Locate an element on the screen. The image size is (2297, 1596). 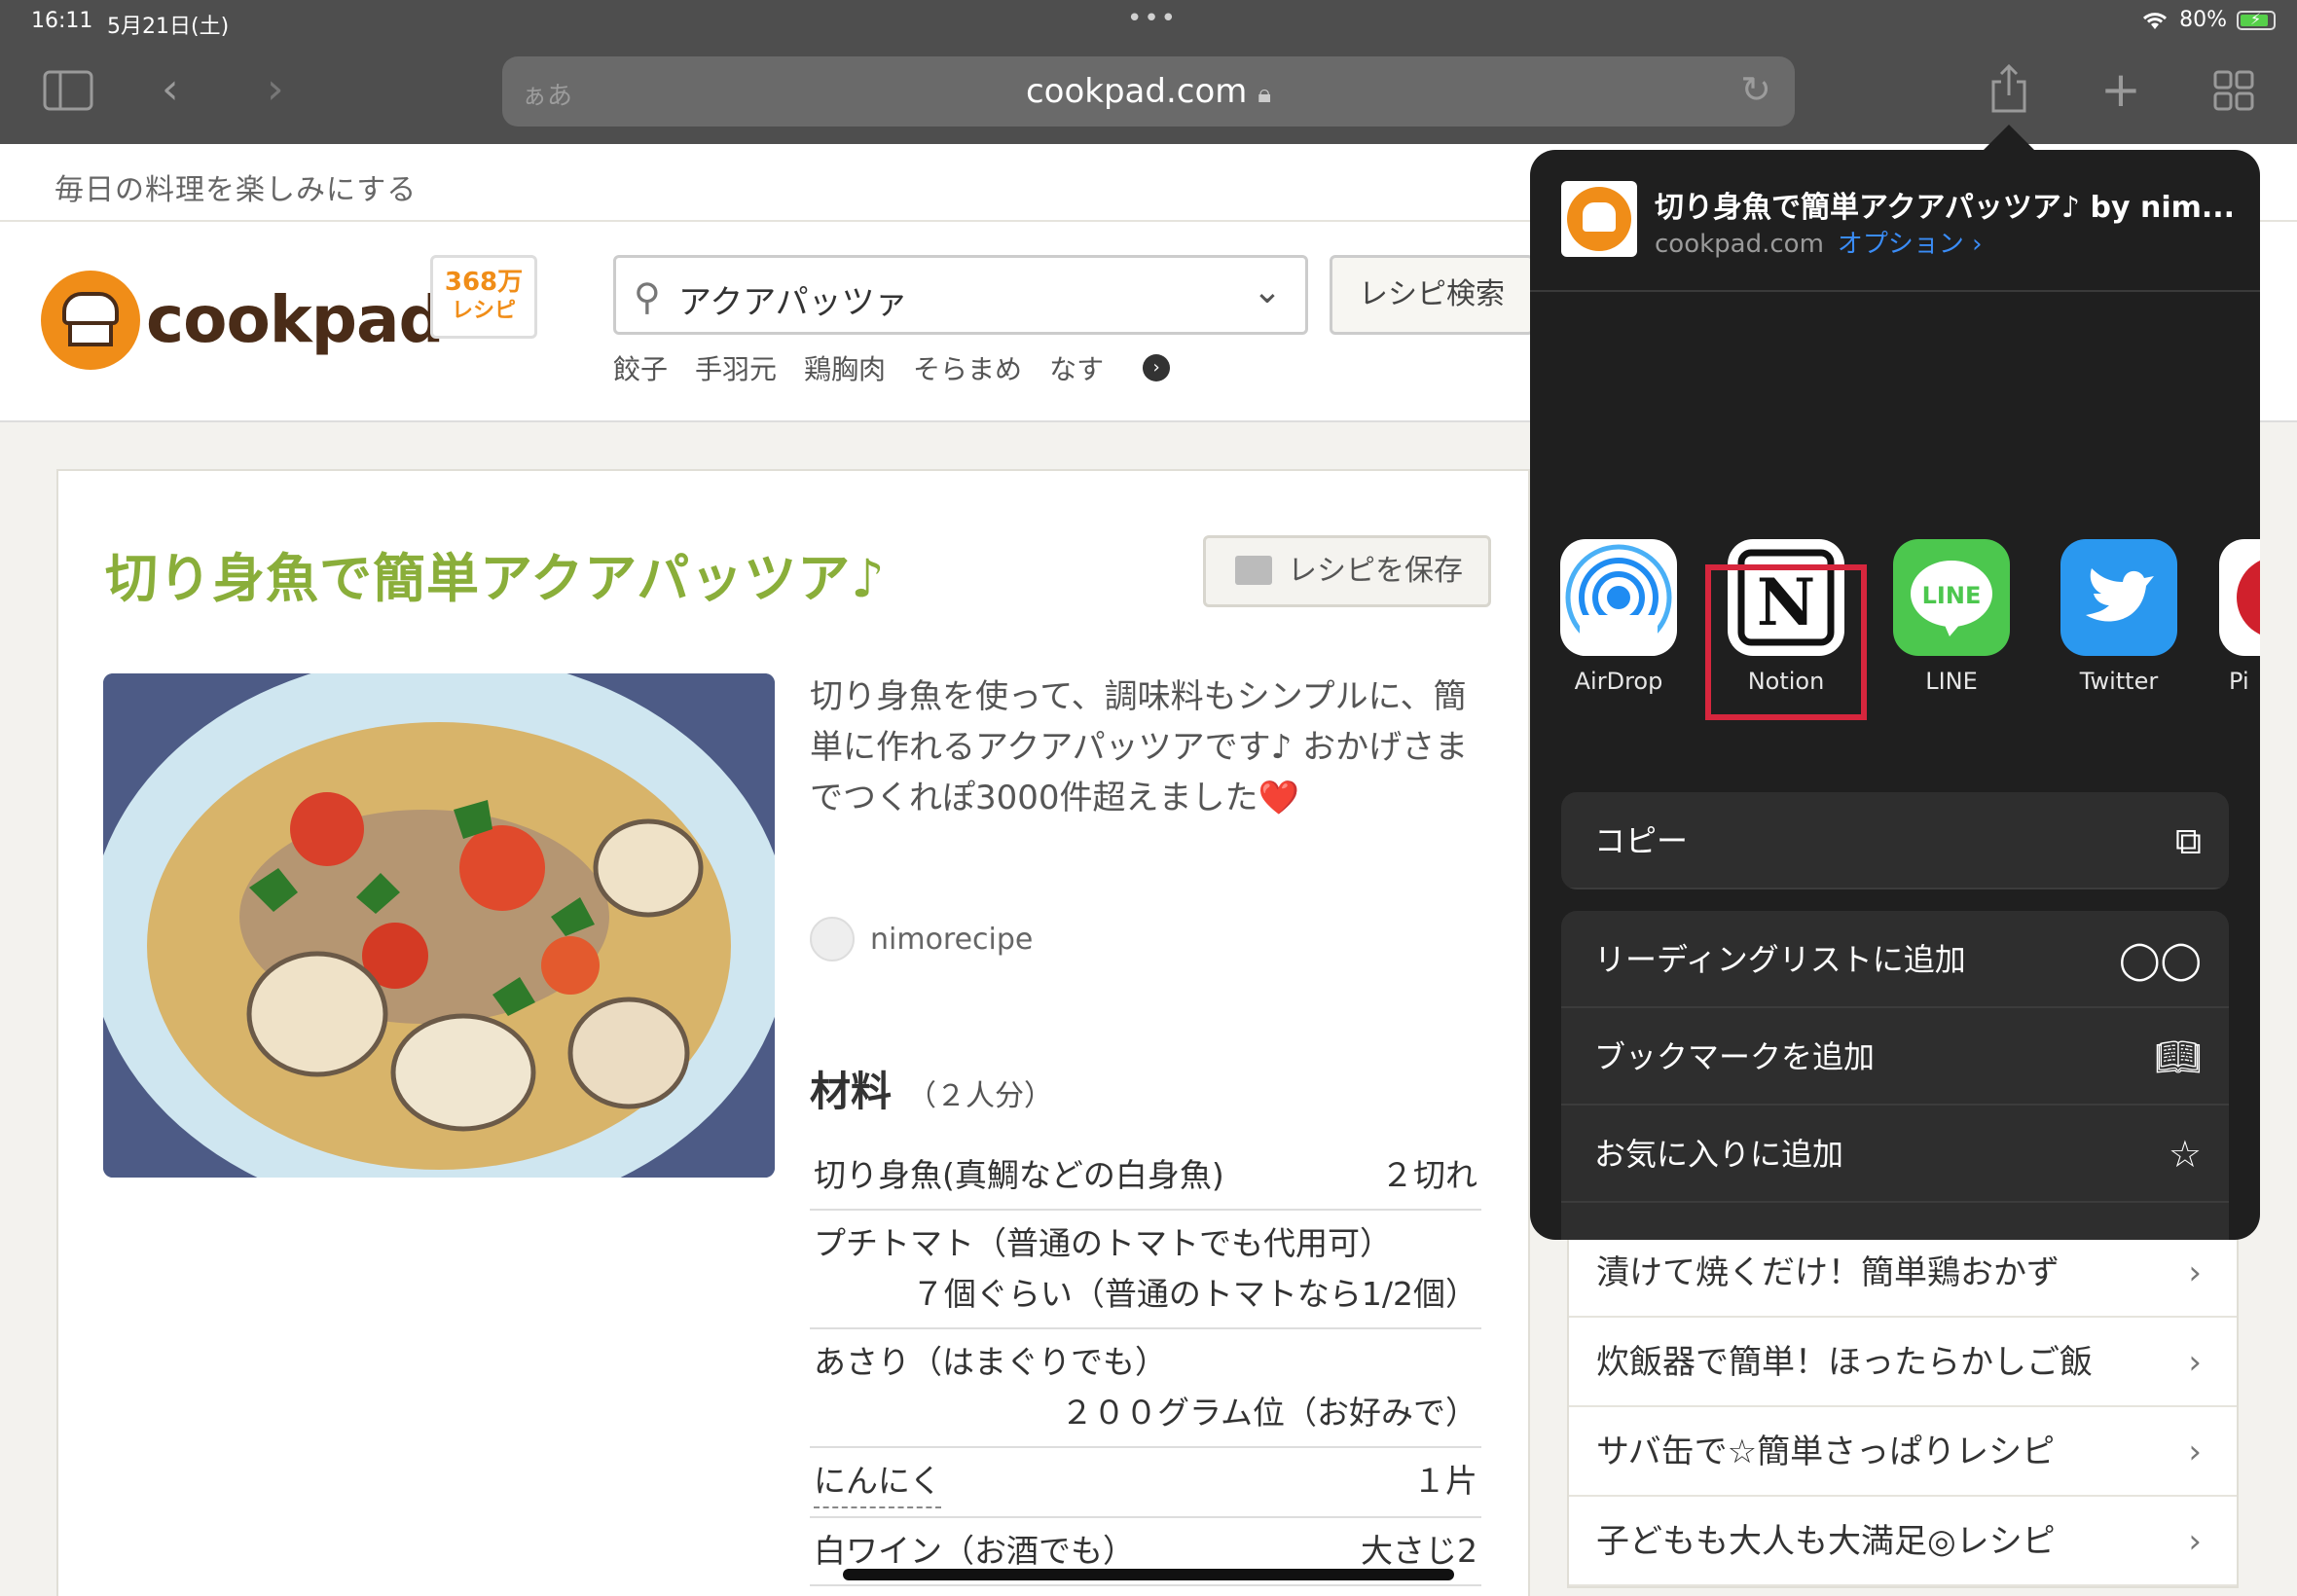
share-app-pinterest: Pi is located at coordinates (2239, 617).